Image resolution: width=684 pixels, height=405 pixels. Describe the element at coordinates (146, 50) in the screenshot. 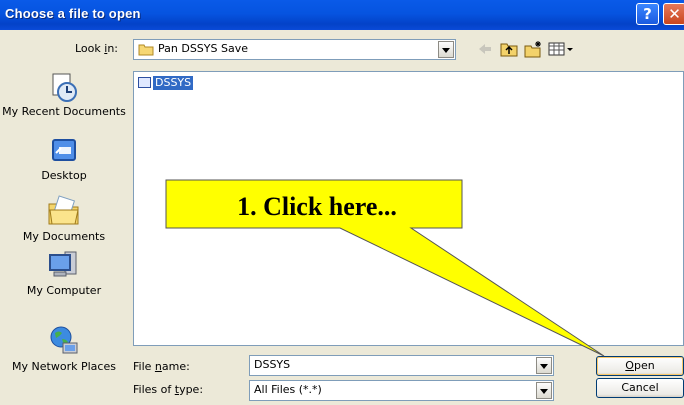

I see `folder-icon` at that location.